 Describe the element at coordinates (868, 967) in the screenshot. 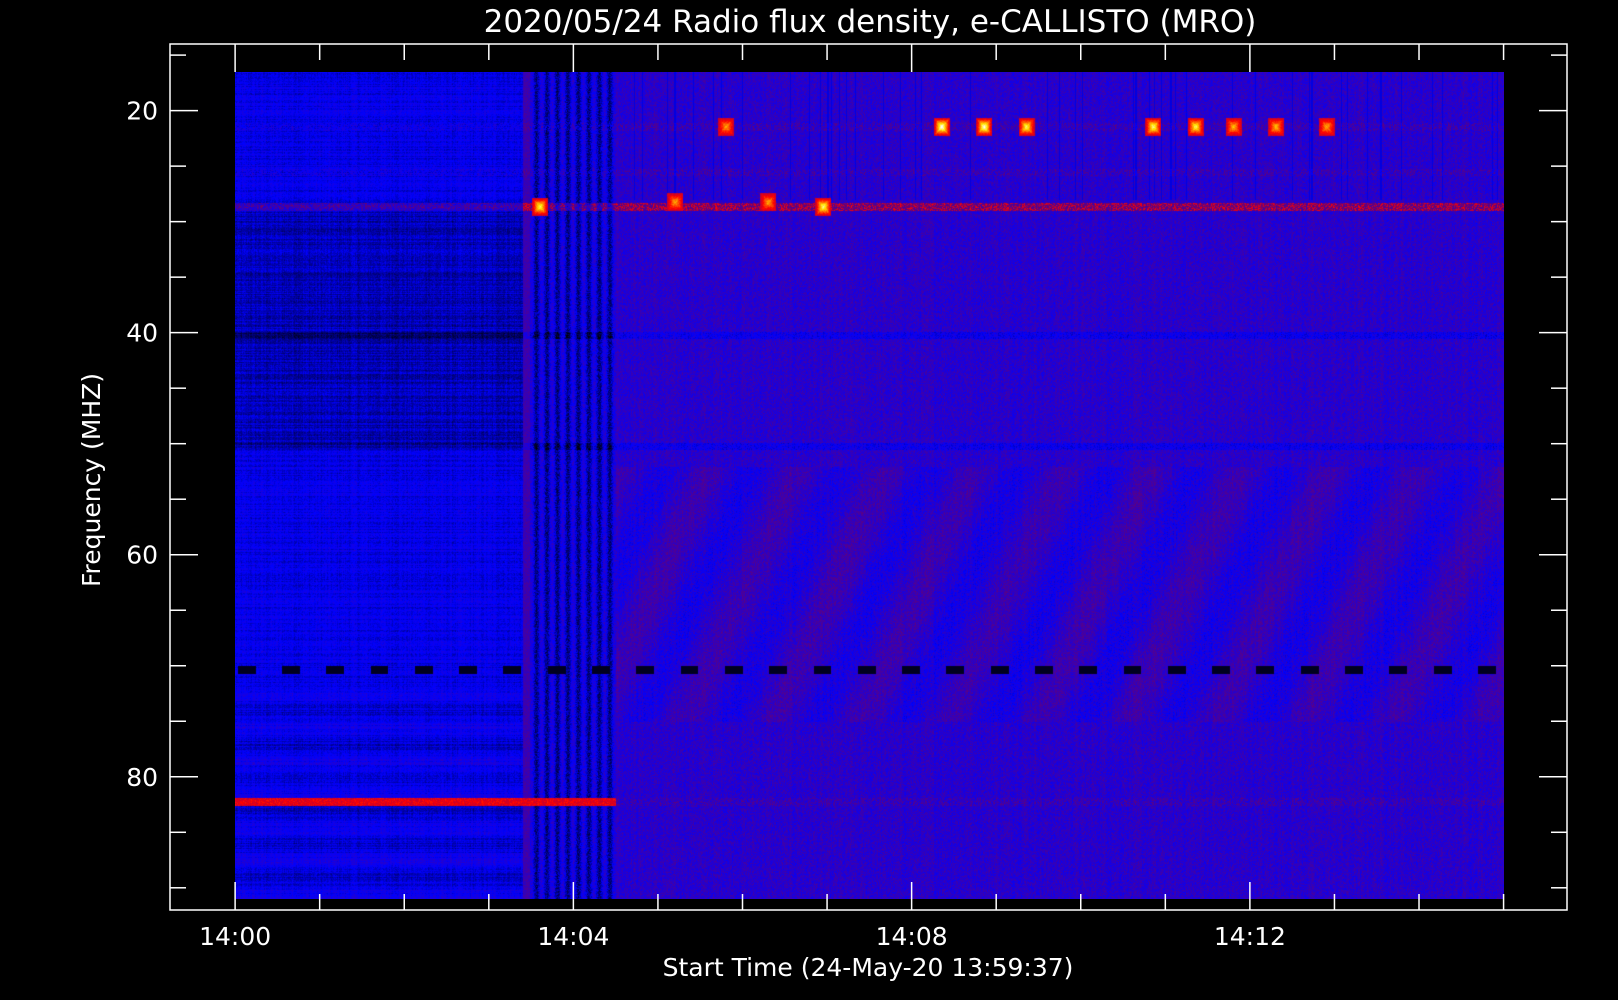

I see `x-axis-label: Start Time (24-May-20 13:59:37)` at that location.